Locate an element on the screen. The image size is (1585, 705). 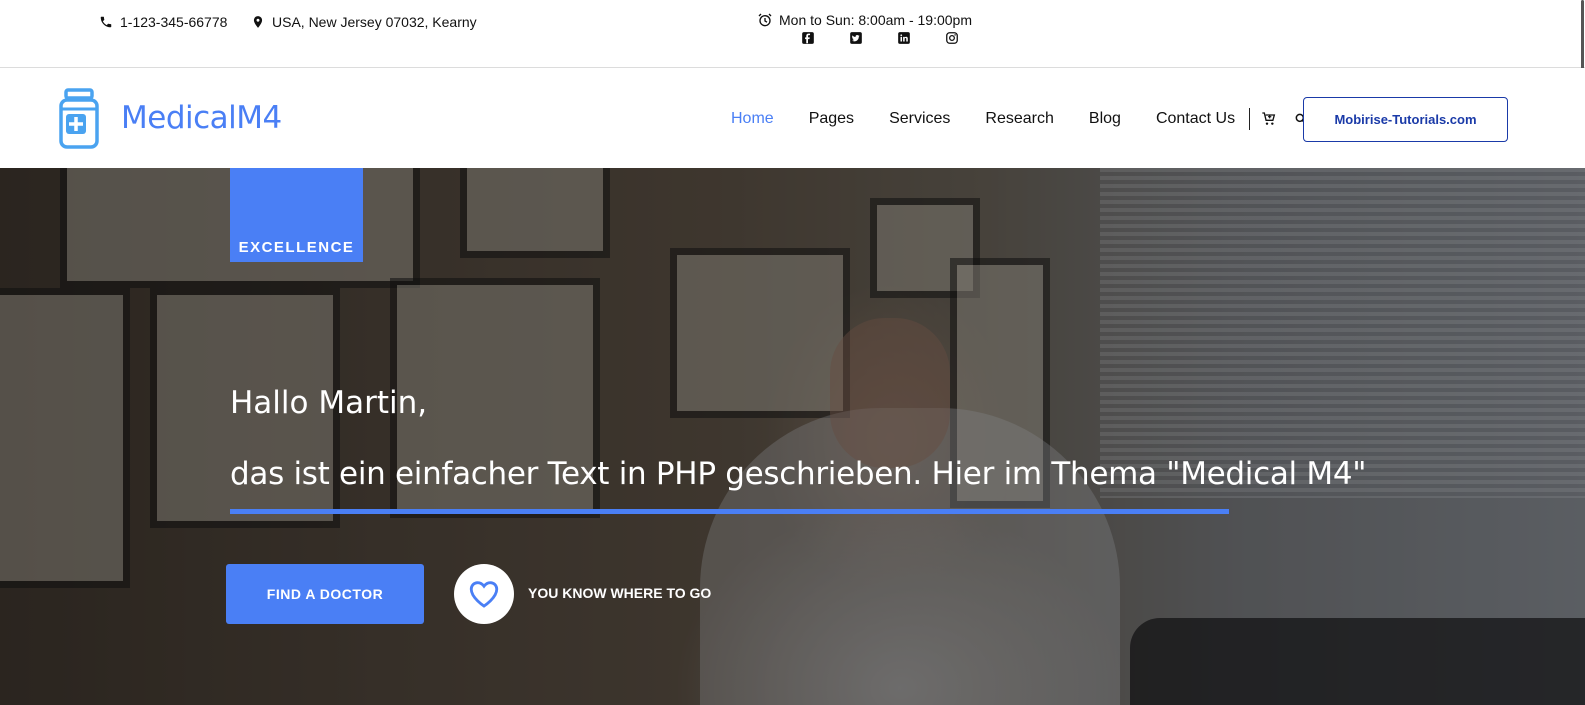
mobirise-tutorials-button: Mobirise-Tutorials.com is located at coordinates (1405, 119).